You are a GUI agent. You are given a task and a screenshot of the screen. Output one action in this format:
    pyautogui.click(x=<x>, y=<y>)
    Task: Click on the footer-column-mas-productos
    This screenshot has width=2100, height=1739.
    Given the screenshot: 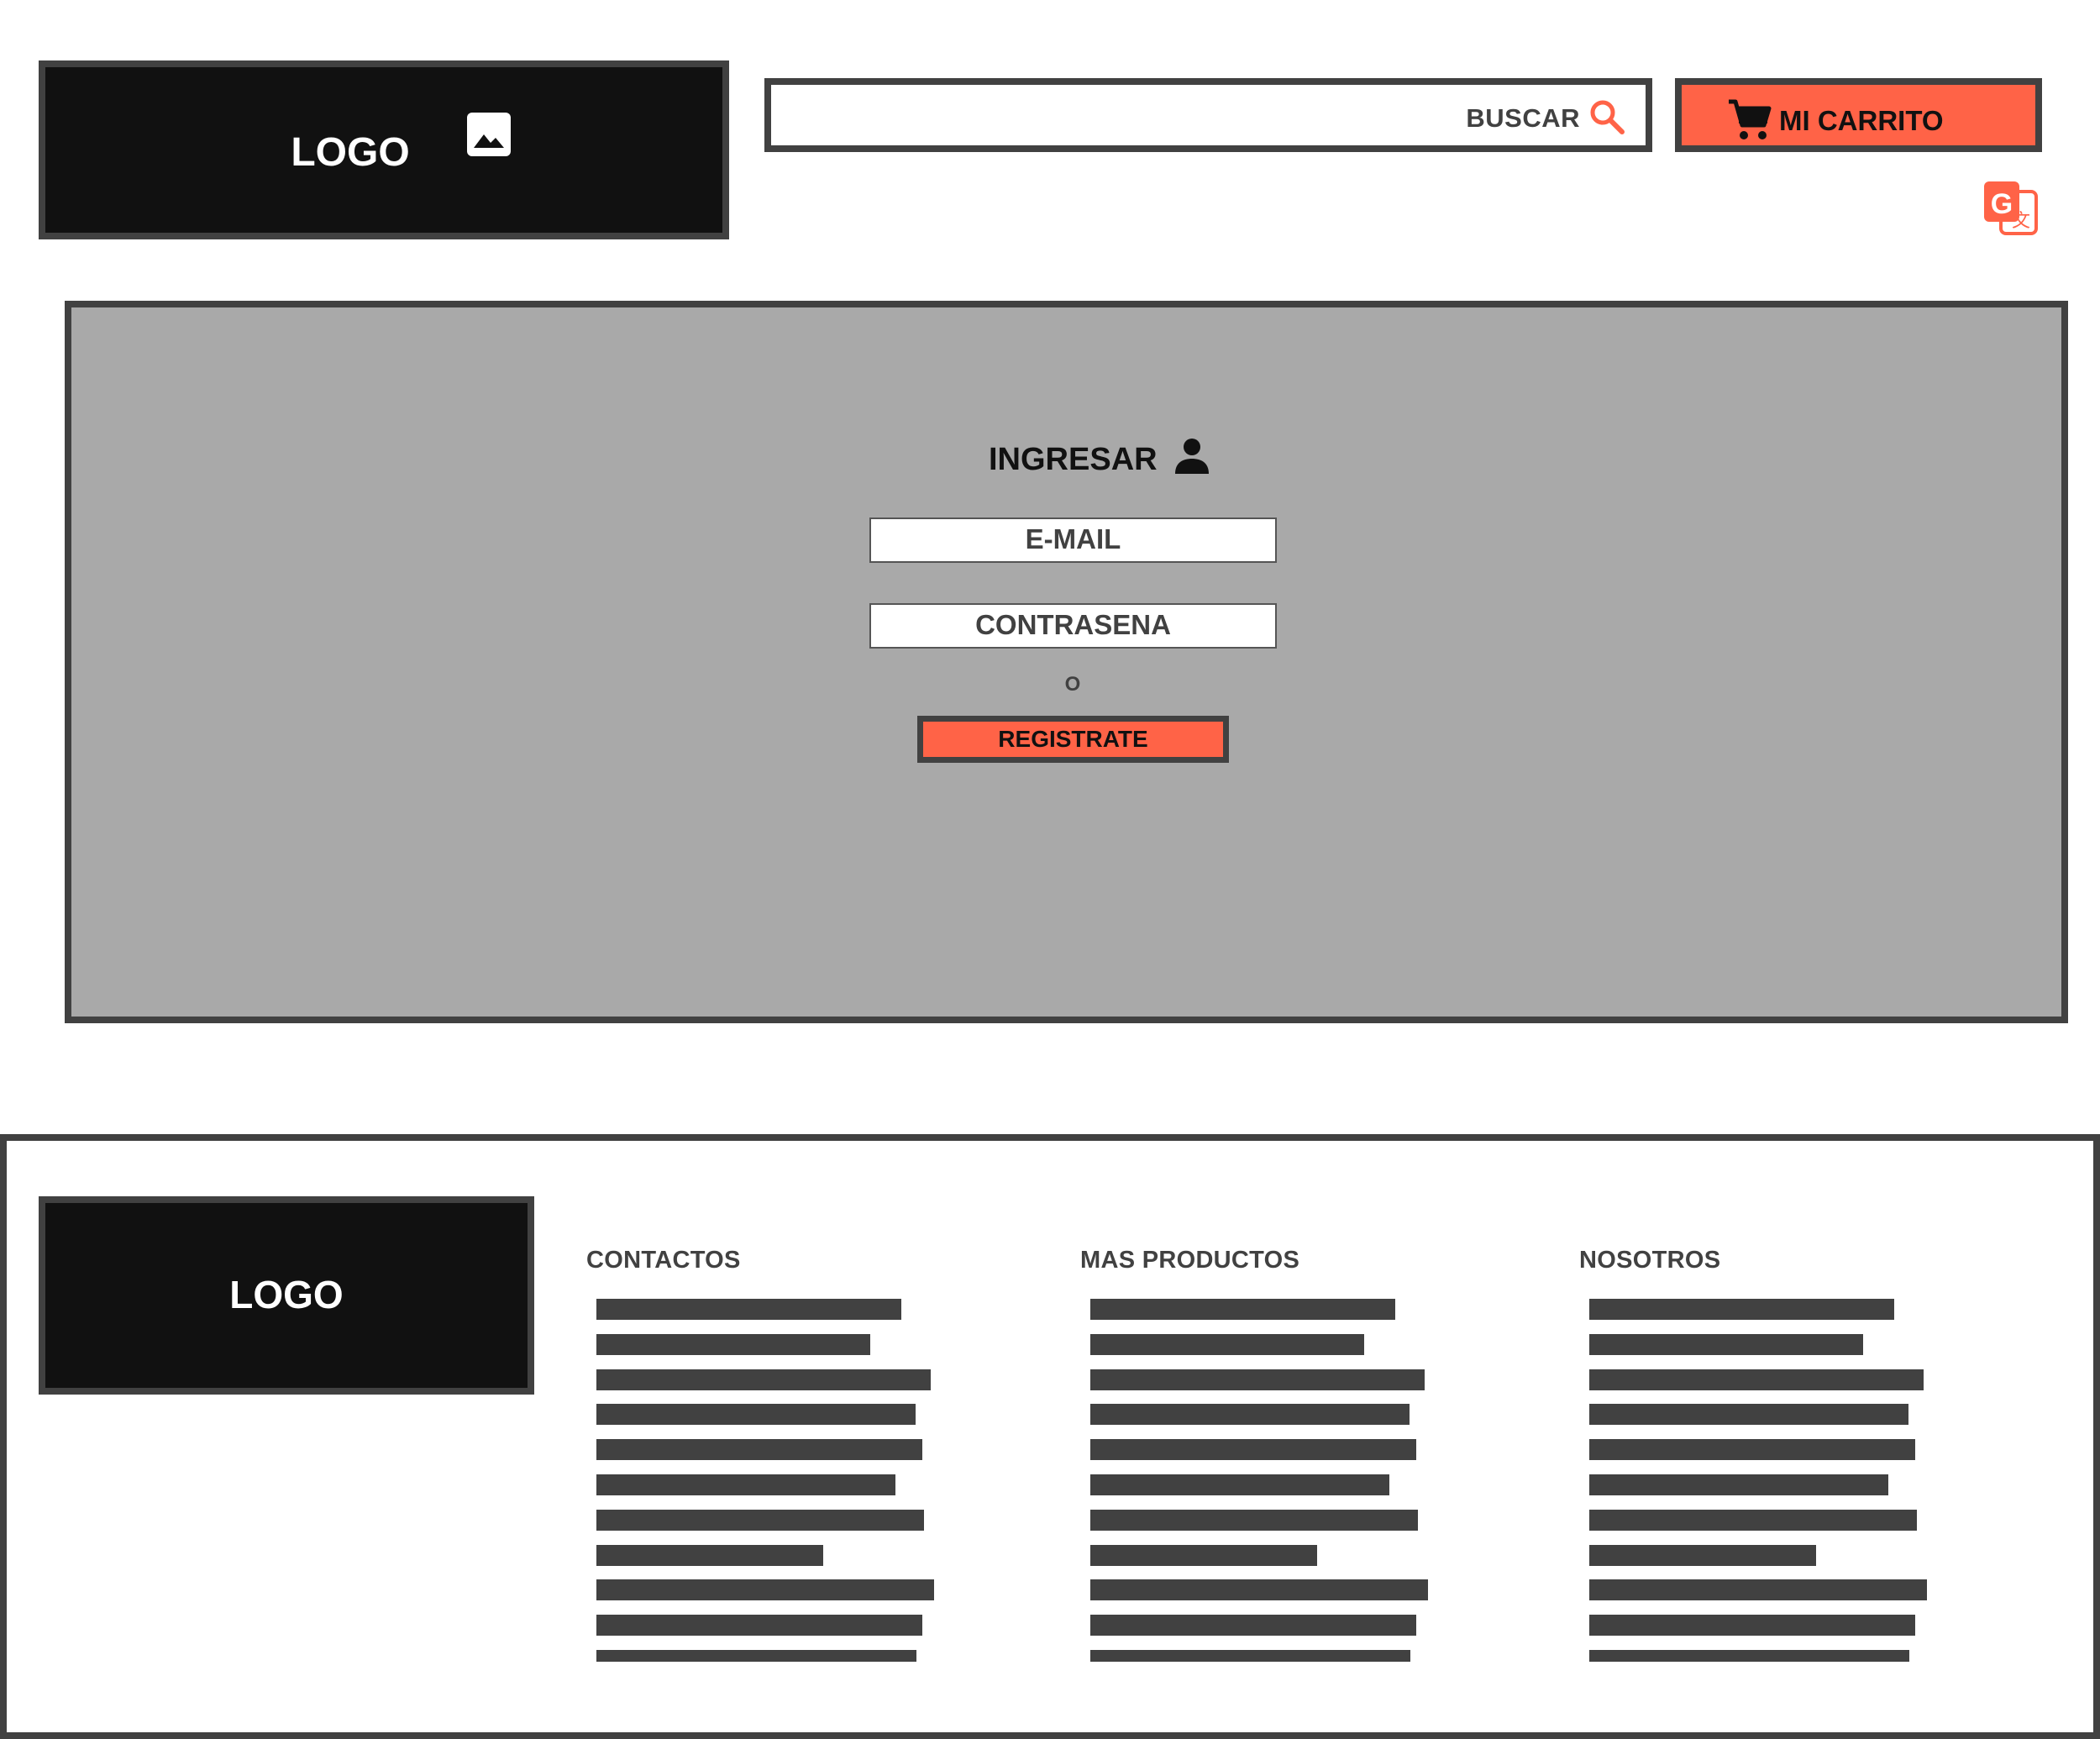 What is the action you would take?
    pyautogui.click(x=1260, y=1480)
    